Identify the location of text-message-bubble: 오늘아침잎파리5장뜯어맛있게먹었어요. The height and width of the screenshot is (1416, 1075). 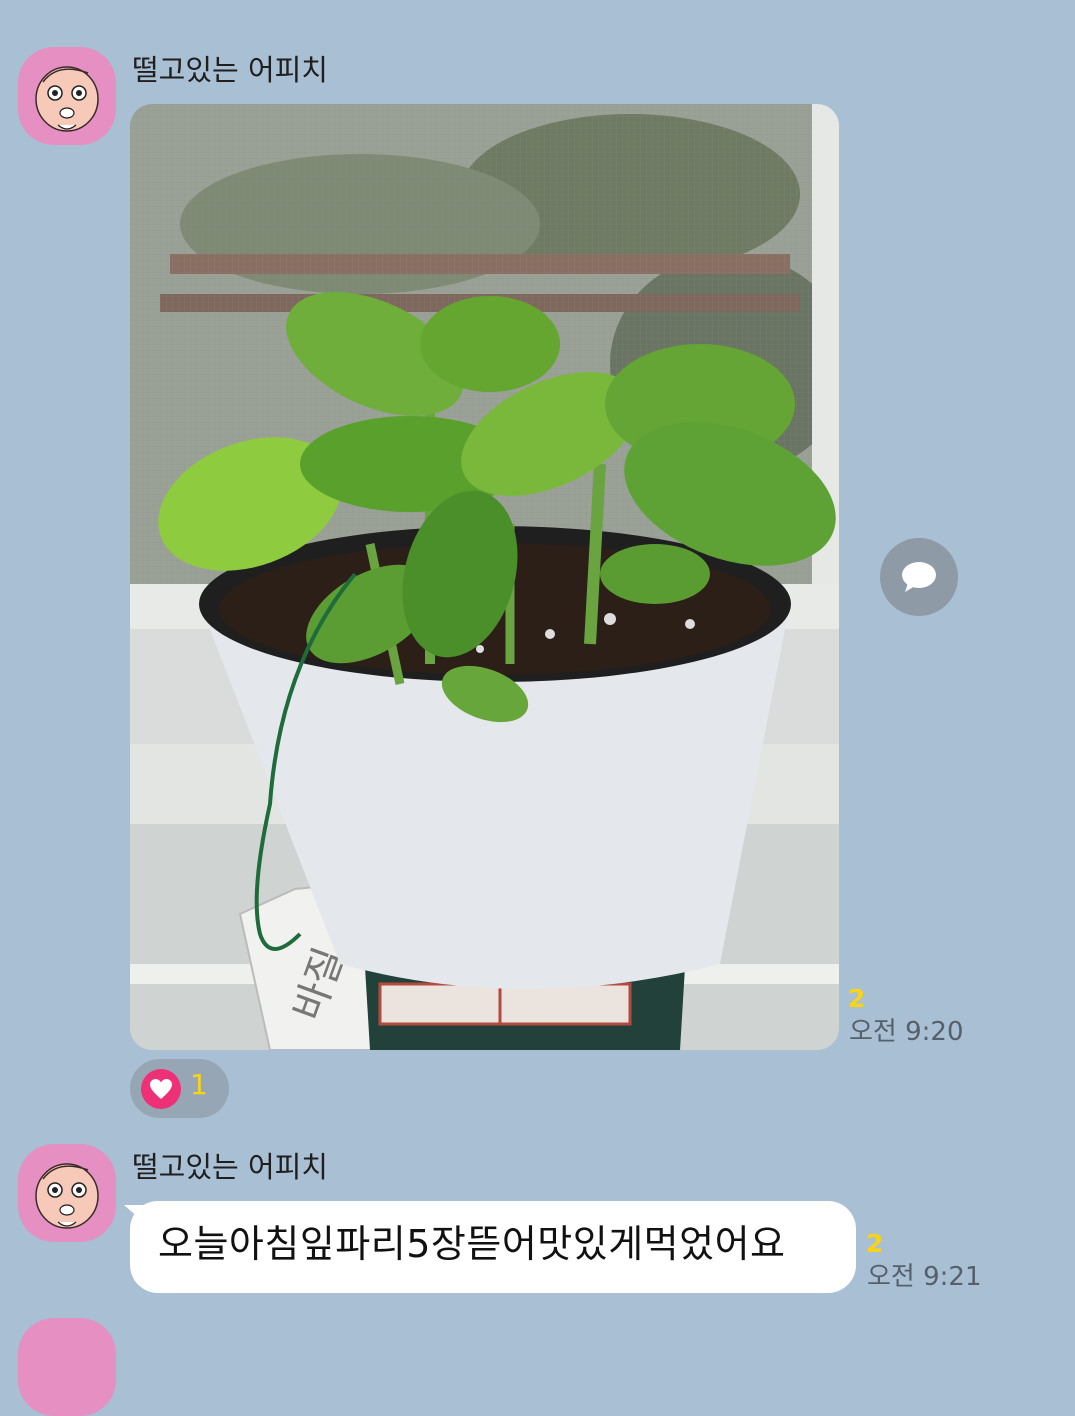
(493, 1247).